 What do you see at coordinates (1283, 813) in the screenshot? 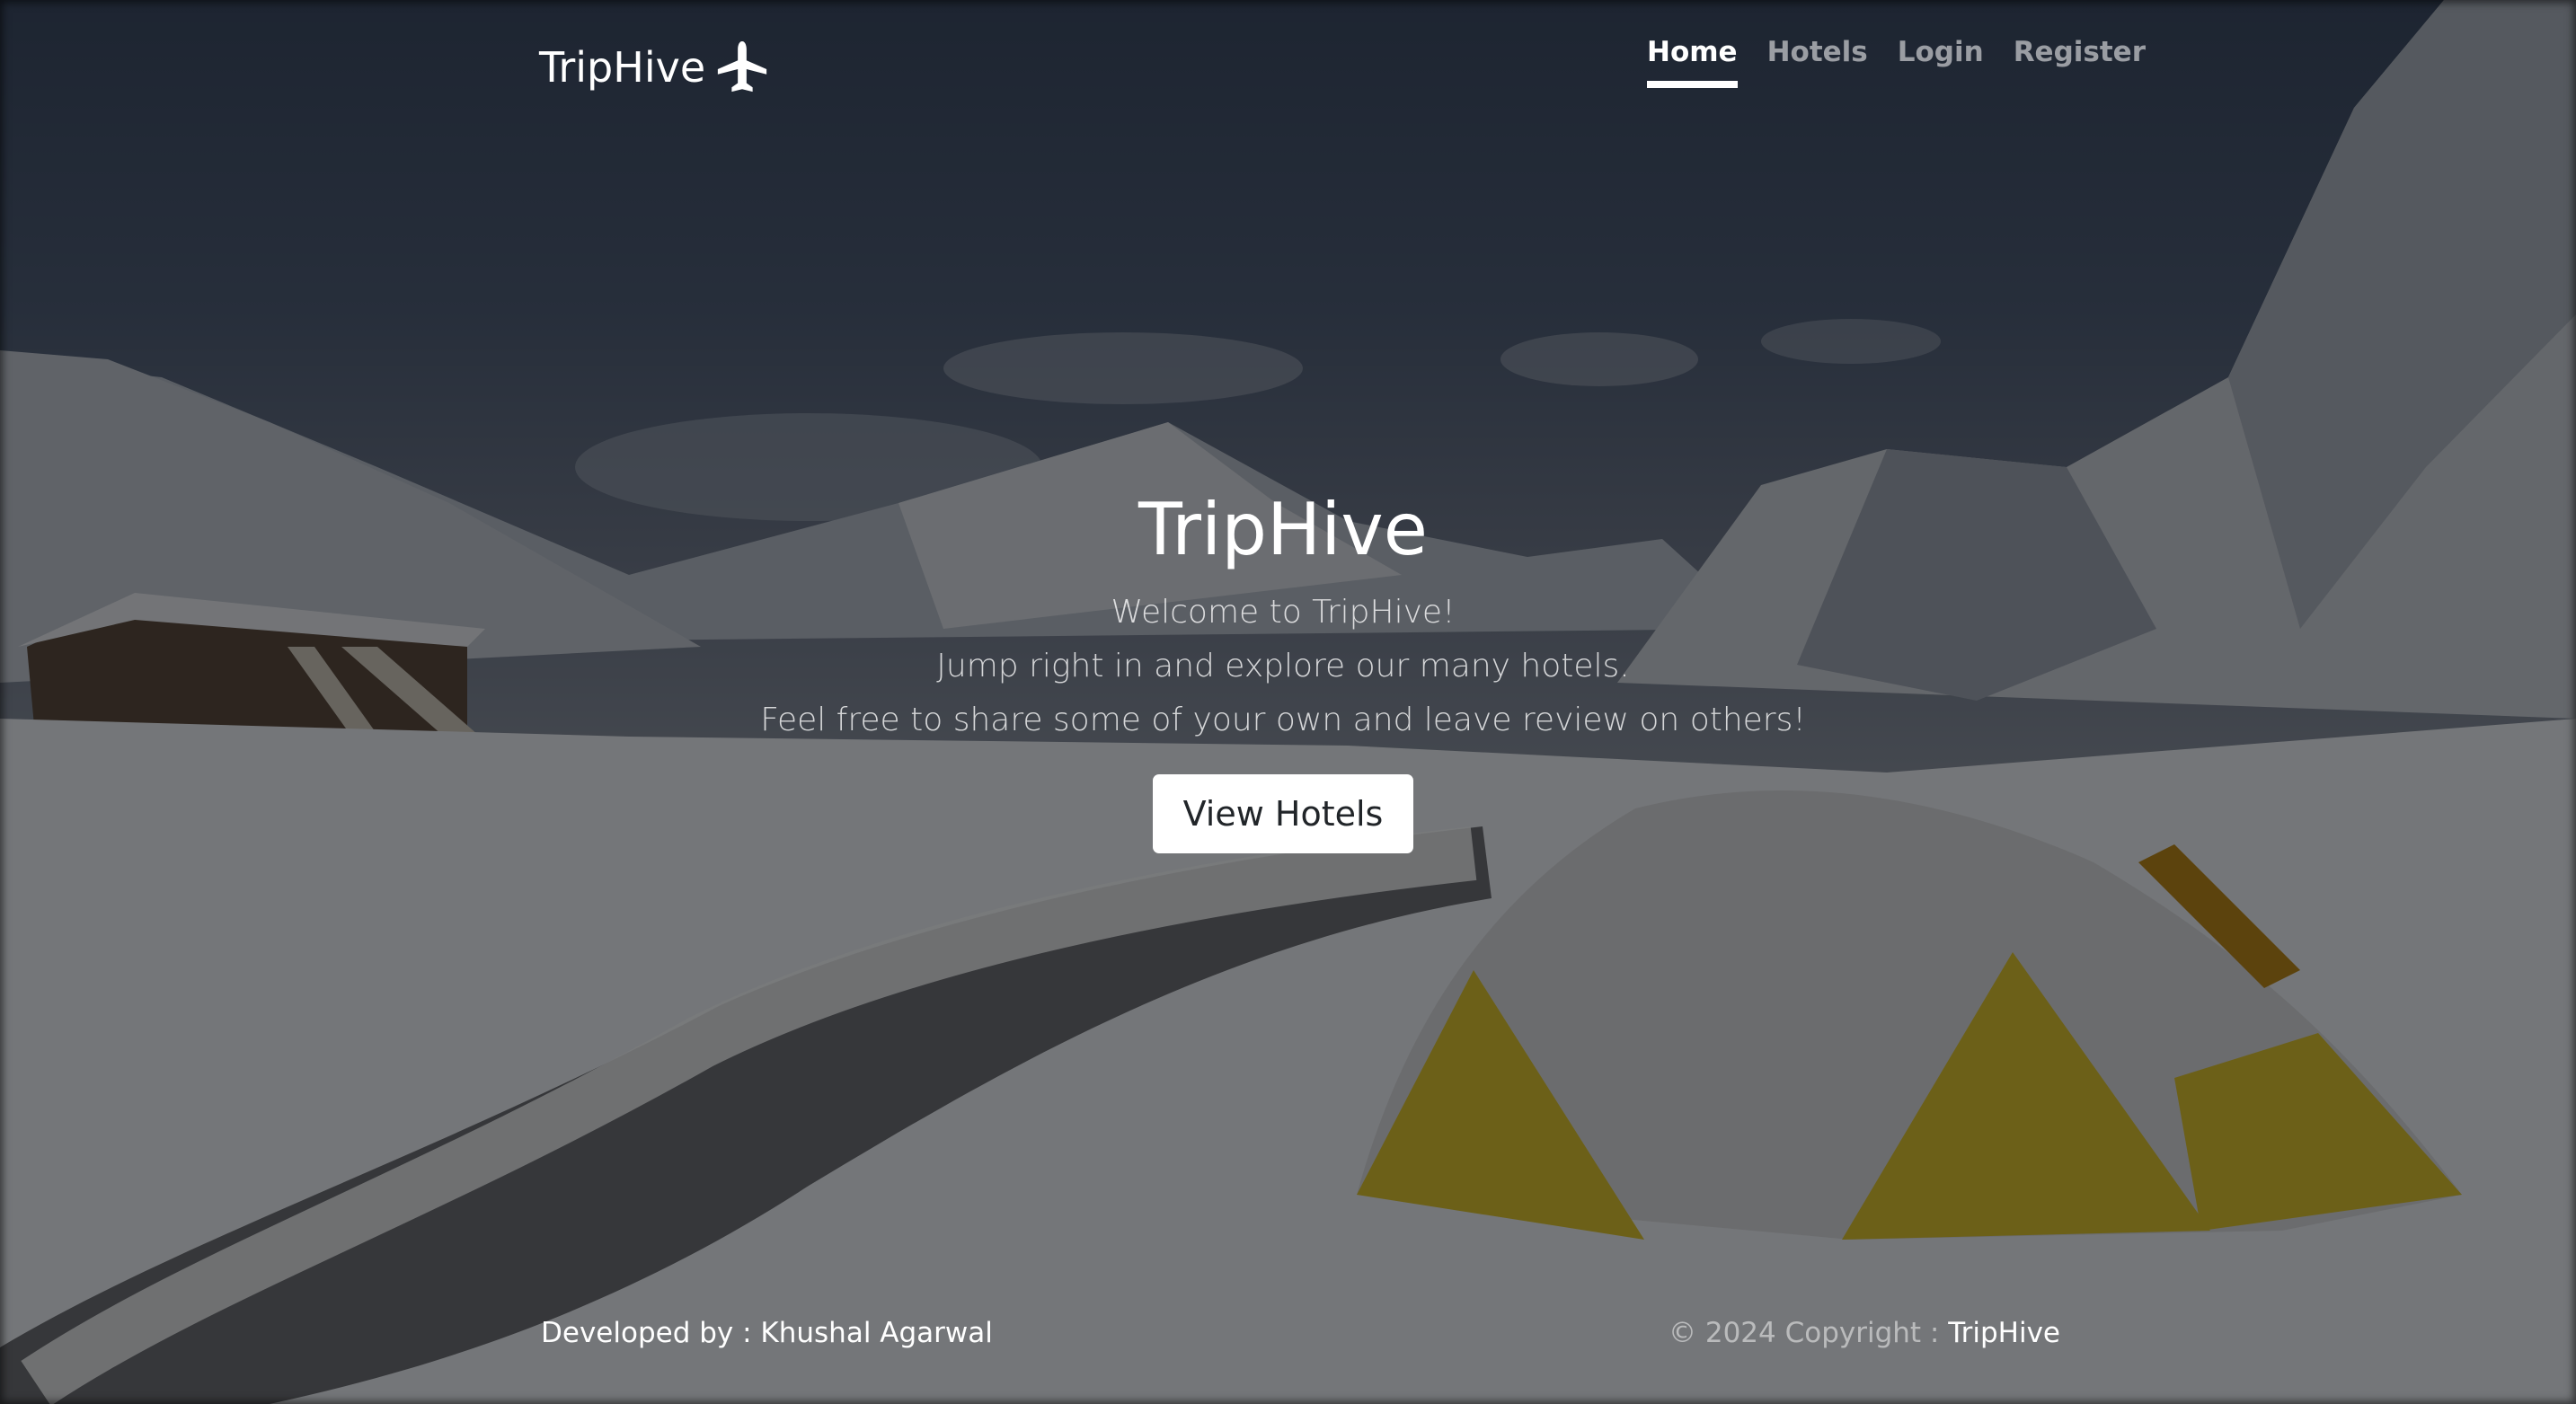
I see `view-hotels-button: View Hotels` at bounding box center [1283, 813].